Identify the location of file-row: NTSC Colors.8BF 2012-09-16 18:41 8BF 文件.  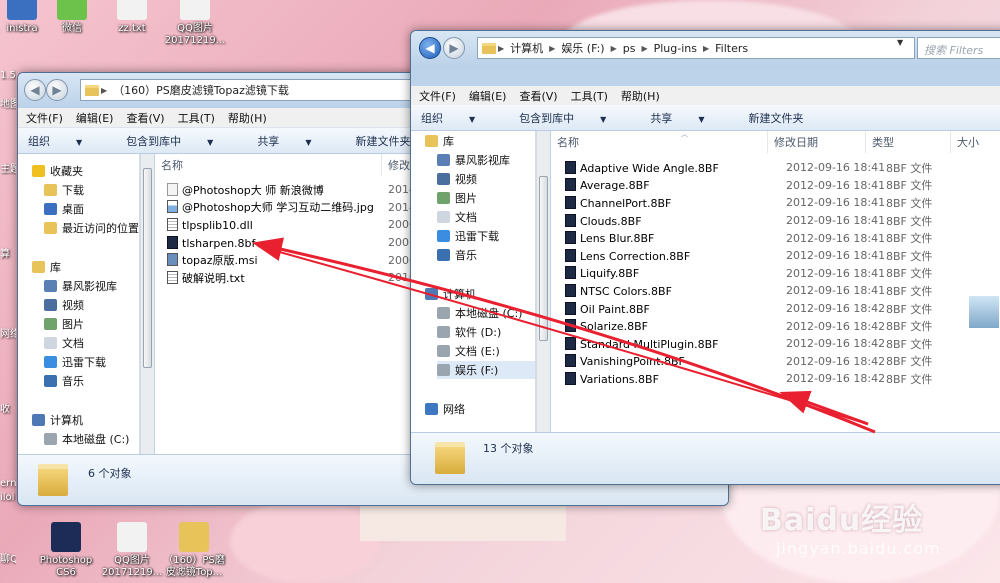
(775, 291).